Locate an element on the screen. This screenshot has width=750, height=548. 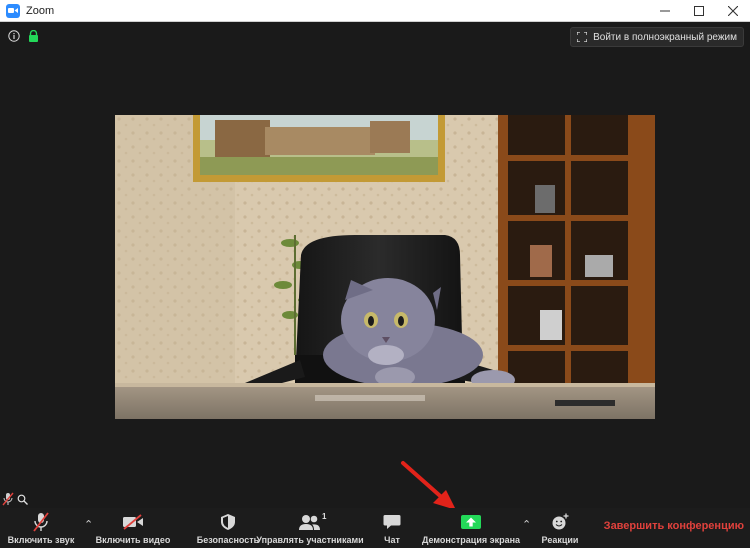
minimize-icon is located at coordinates (665, 10).